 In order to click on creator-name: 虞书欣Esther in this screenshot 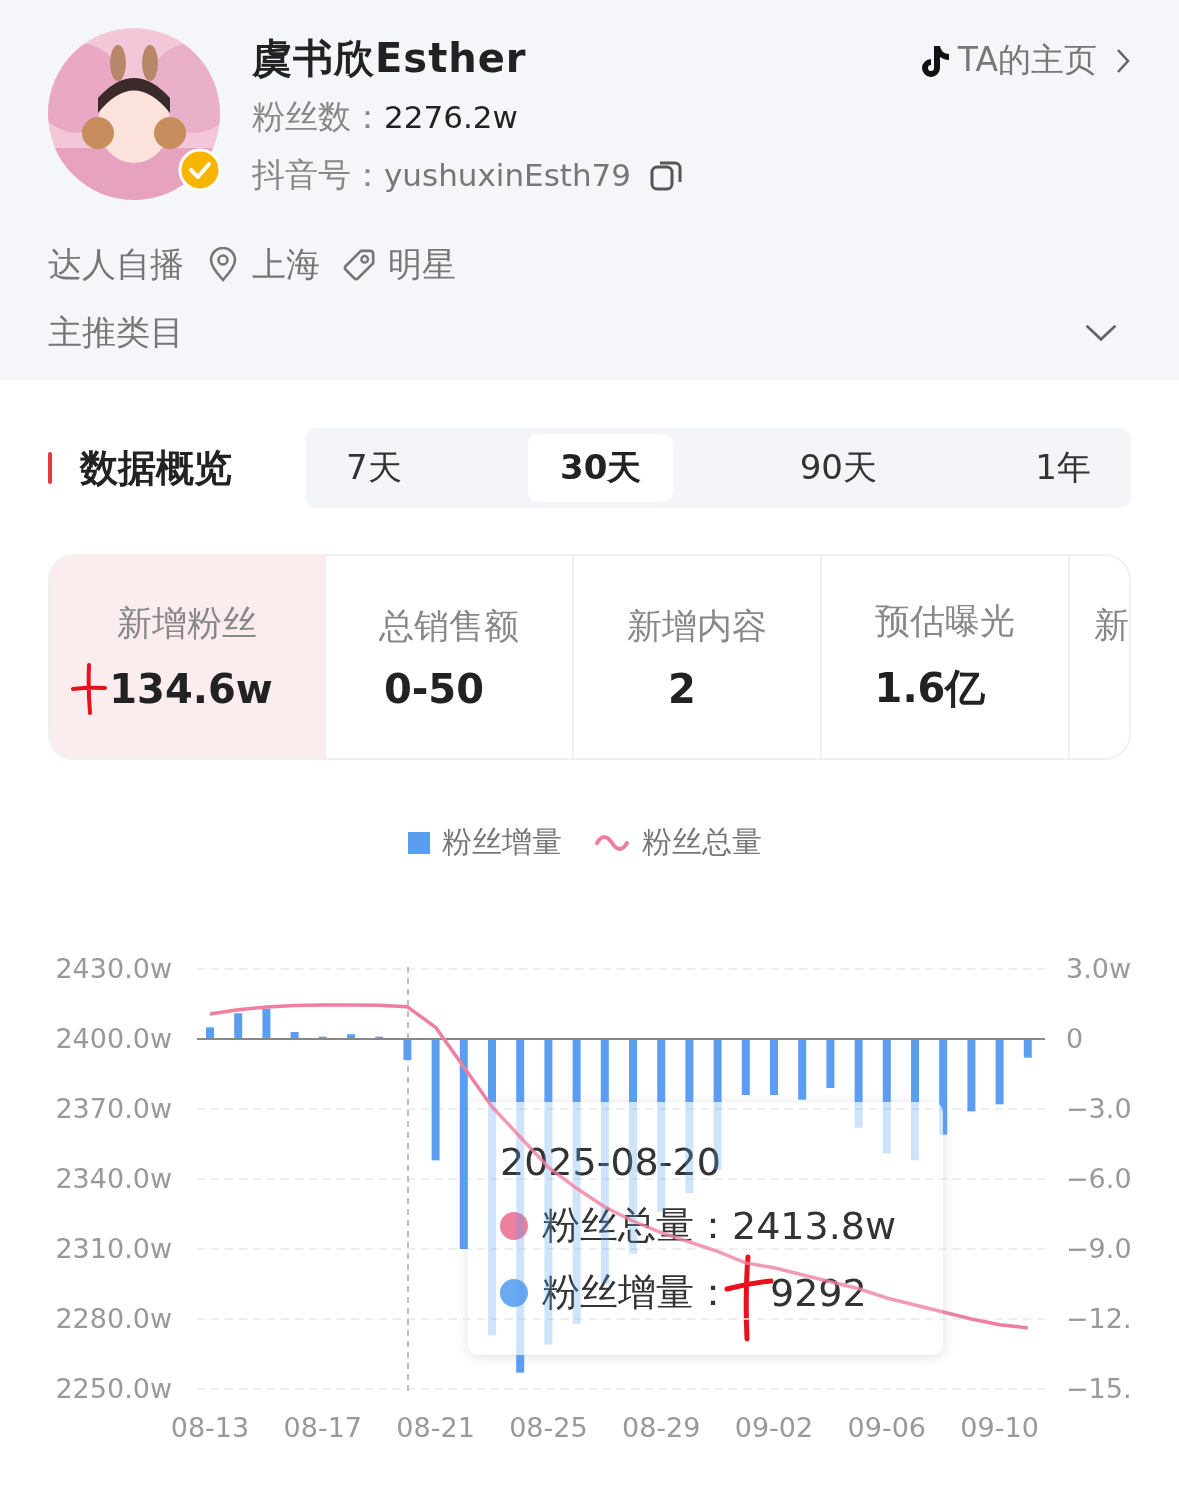, I will do `click(390, 58)`.